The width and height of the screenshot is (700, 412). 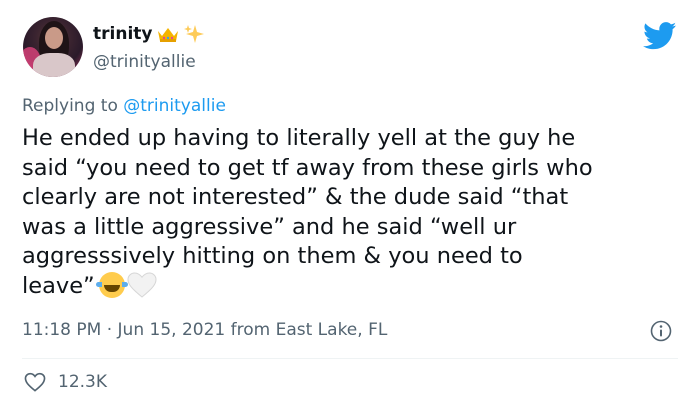 What do you see at coordinates (174, 106) in the screenshot?
I see `reply-to-link: @trinityallie` at bounding box center [174, 106].